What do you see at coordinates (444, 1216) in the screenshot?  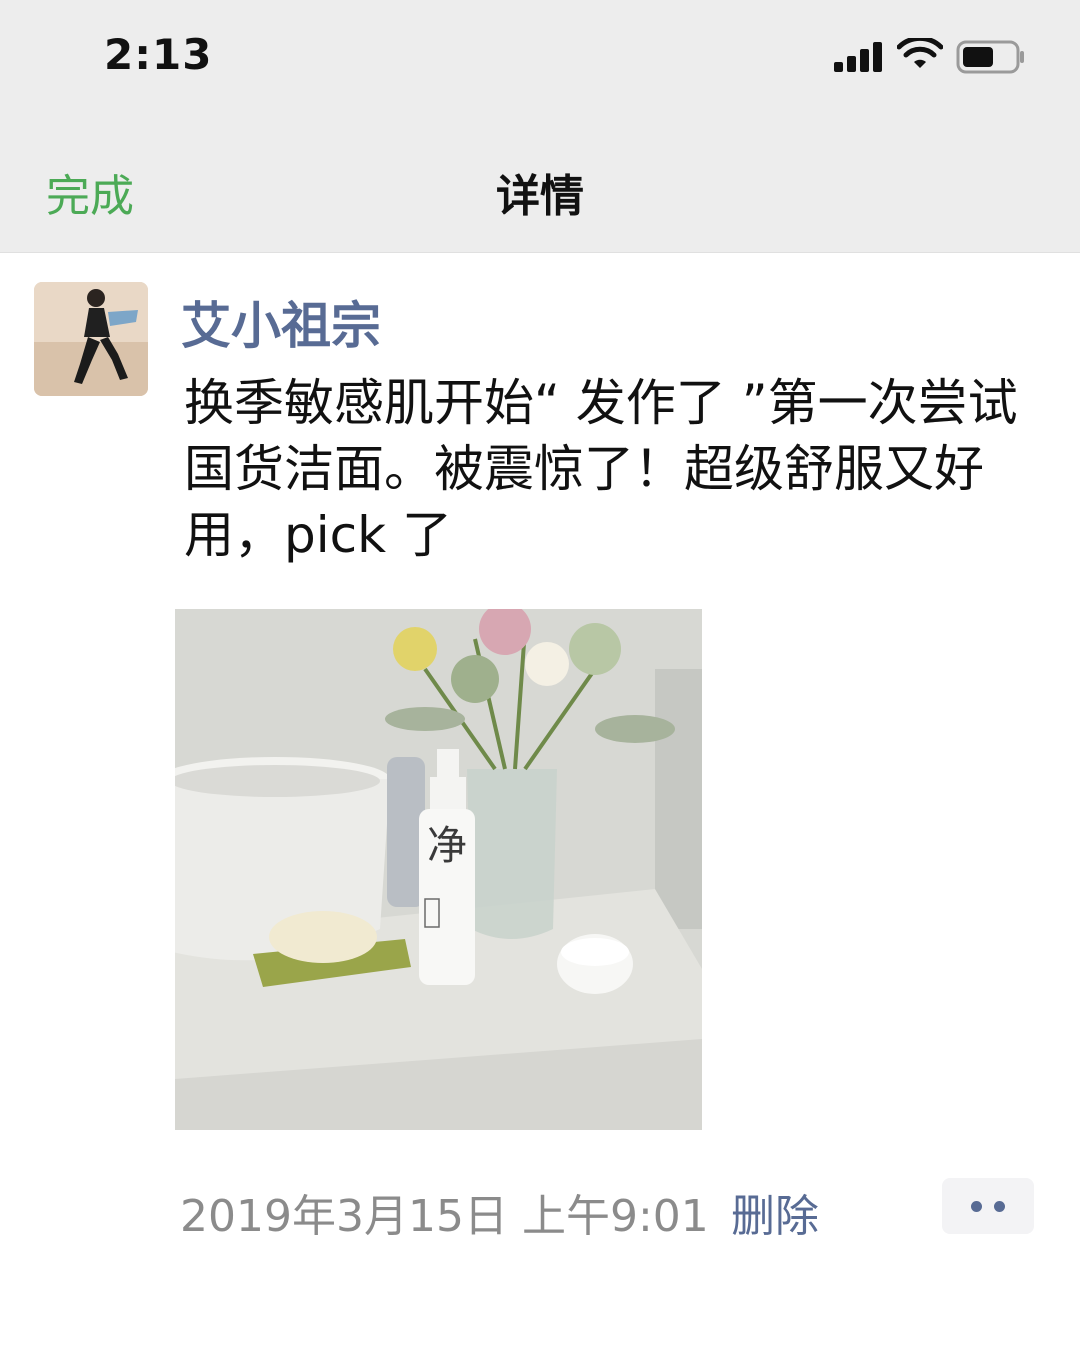 I see `post-timestamp: 2019年3月15日 上午9:01` at bounding box center [444, 1216].